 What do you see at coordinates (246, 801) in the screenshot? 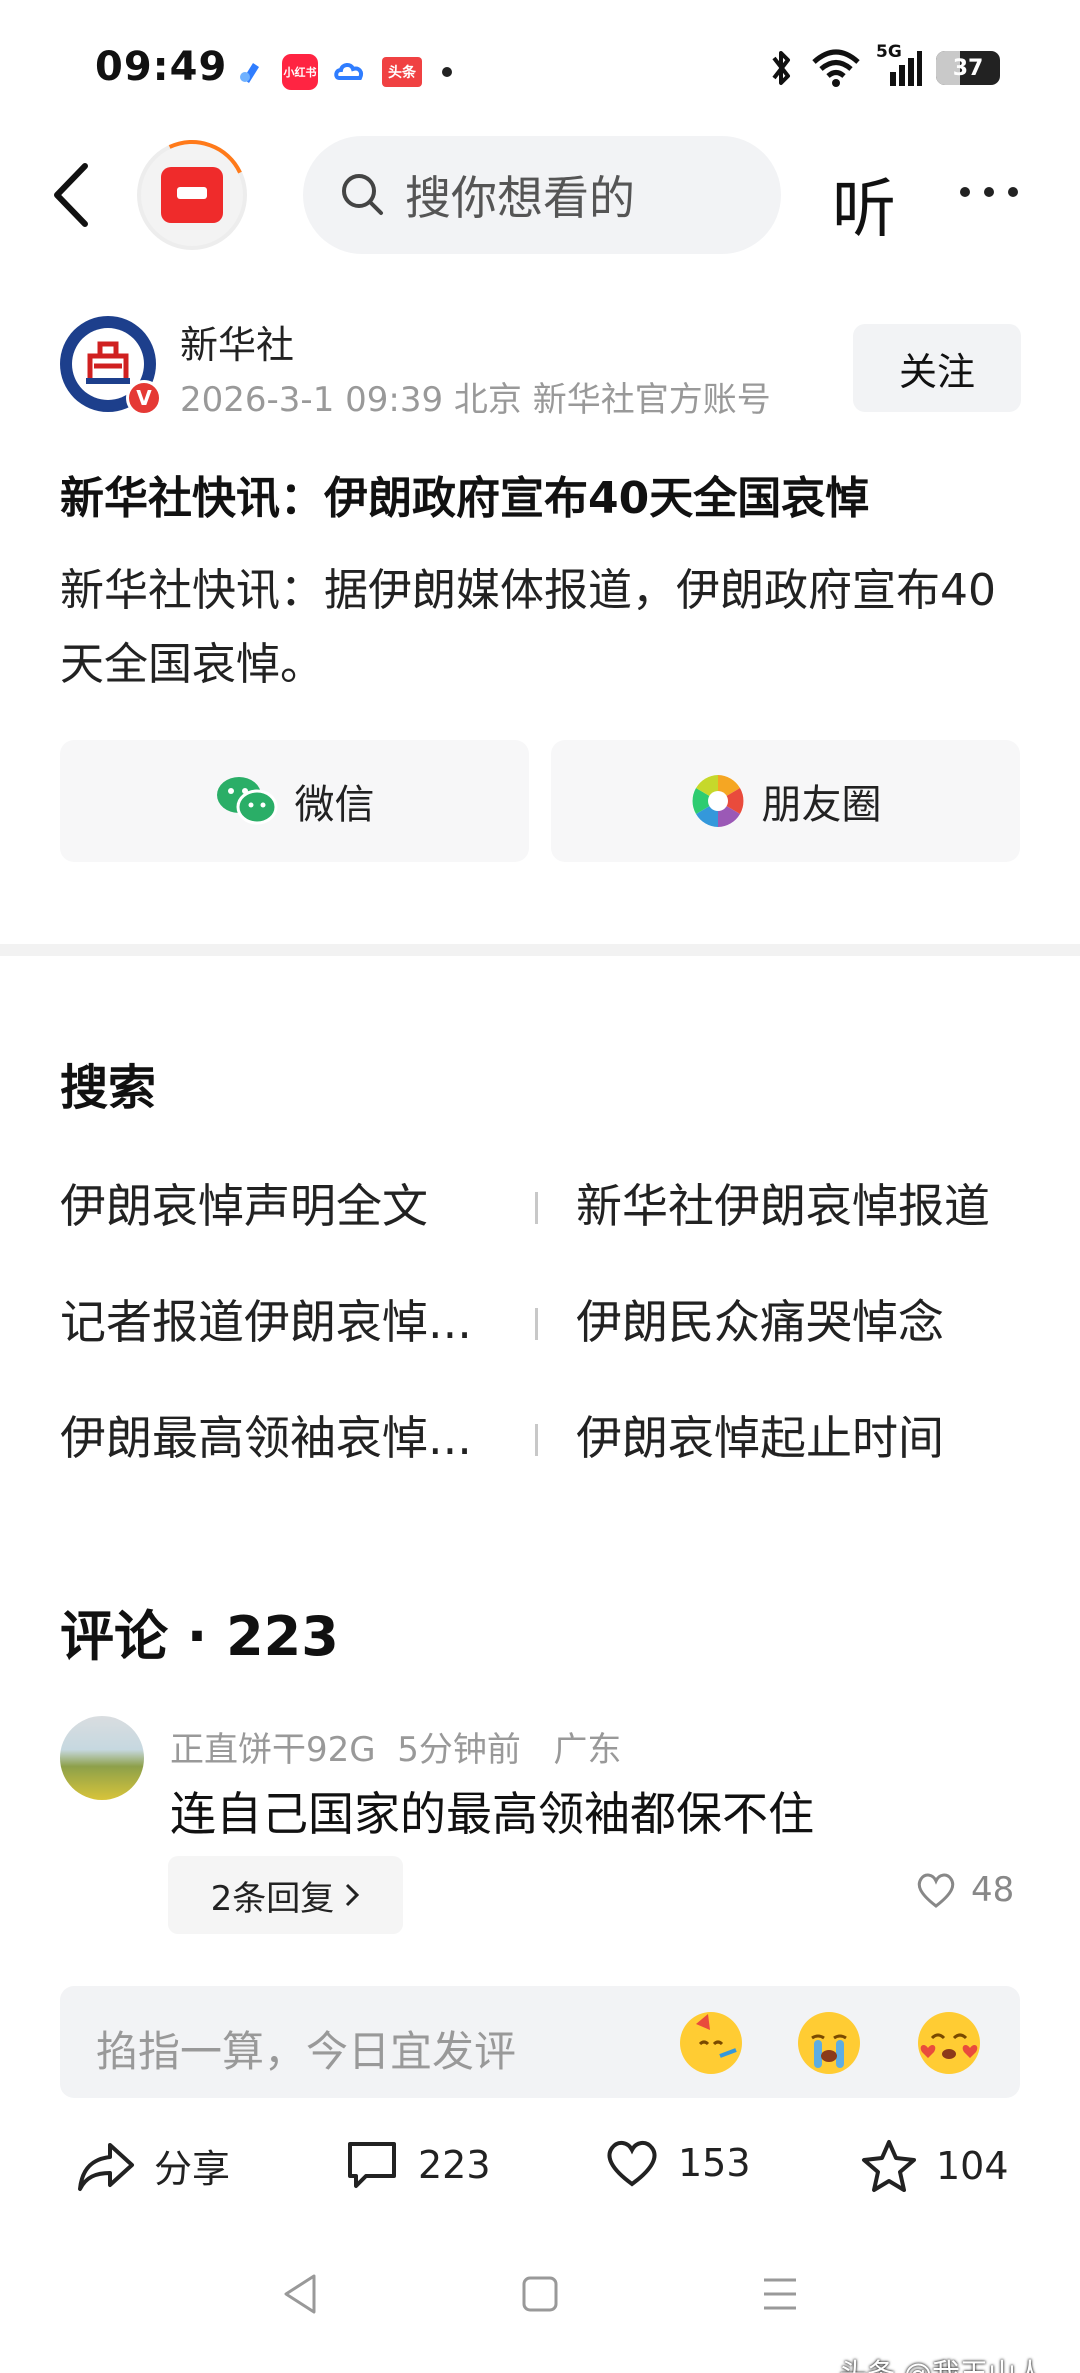
I see `wechat-icon` at bounding box center [246, 801].